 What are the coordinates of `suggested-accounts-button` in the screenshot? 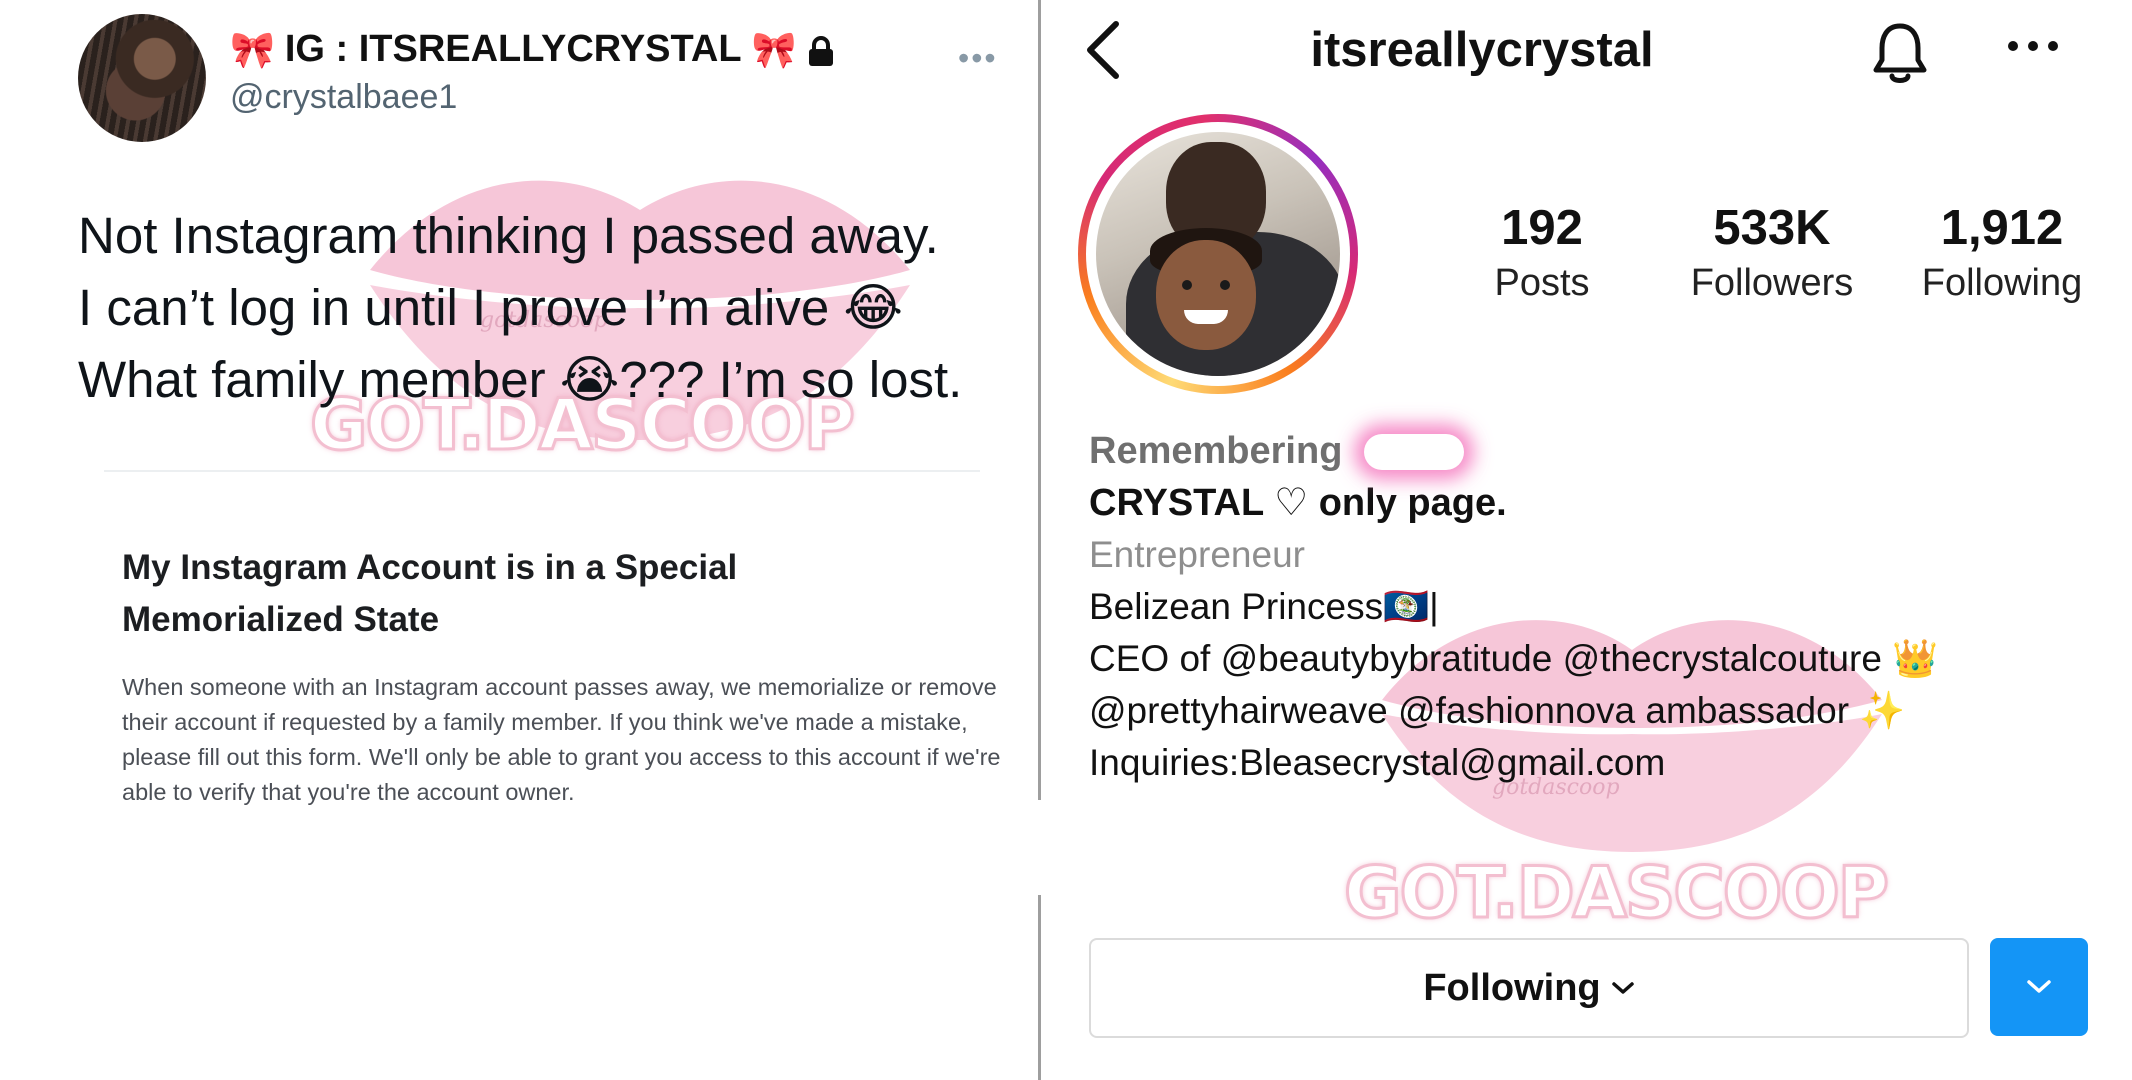 It's located at (2039, 987).